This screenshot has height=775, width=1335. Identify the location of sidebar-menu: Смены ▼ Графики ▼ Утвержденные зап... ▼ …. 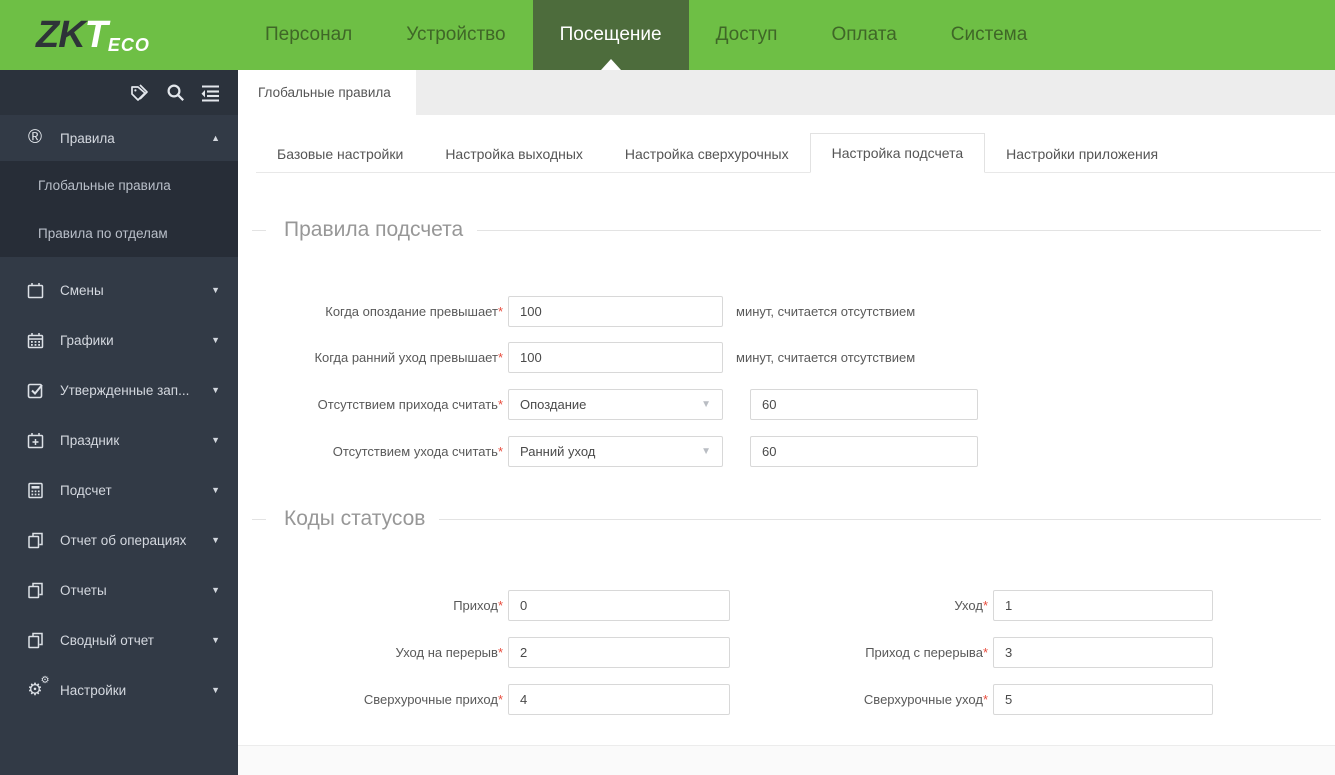
(119, 486).